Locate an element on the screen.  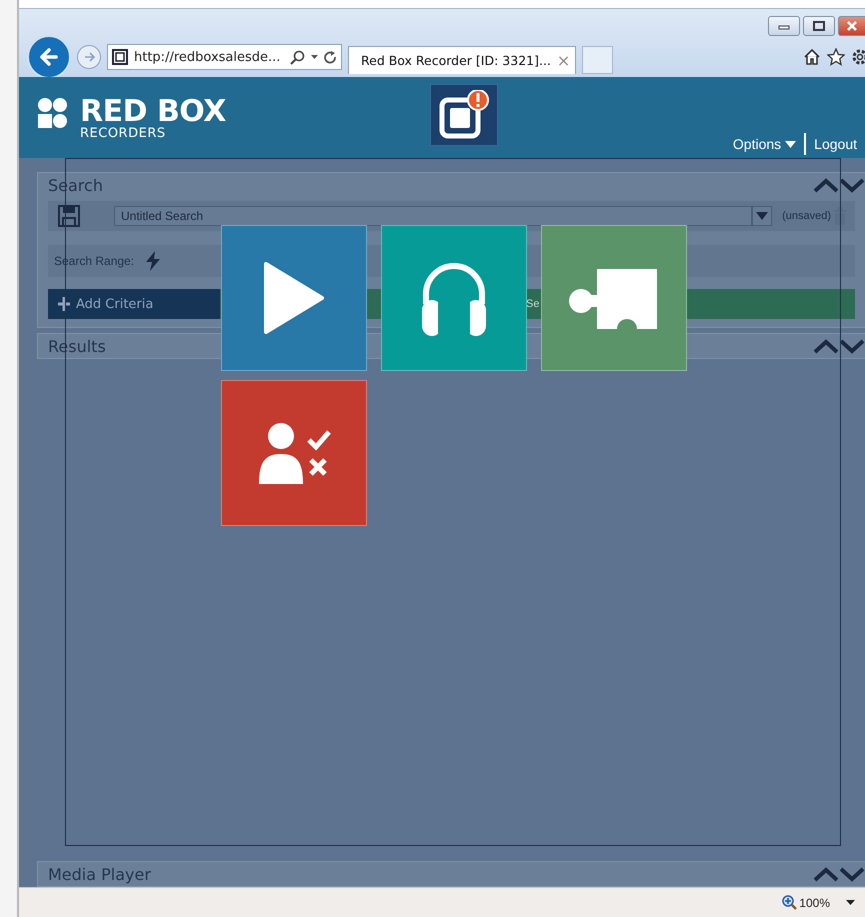
zoom-level: 100% is located at coordinates (814, 903).